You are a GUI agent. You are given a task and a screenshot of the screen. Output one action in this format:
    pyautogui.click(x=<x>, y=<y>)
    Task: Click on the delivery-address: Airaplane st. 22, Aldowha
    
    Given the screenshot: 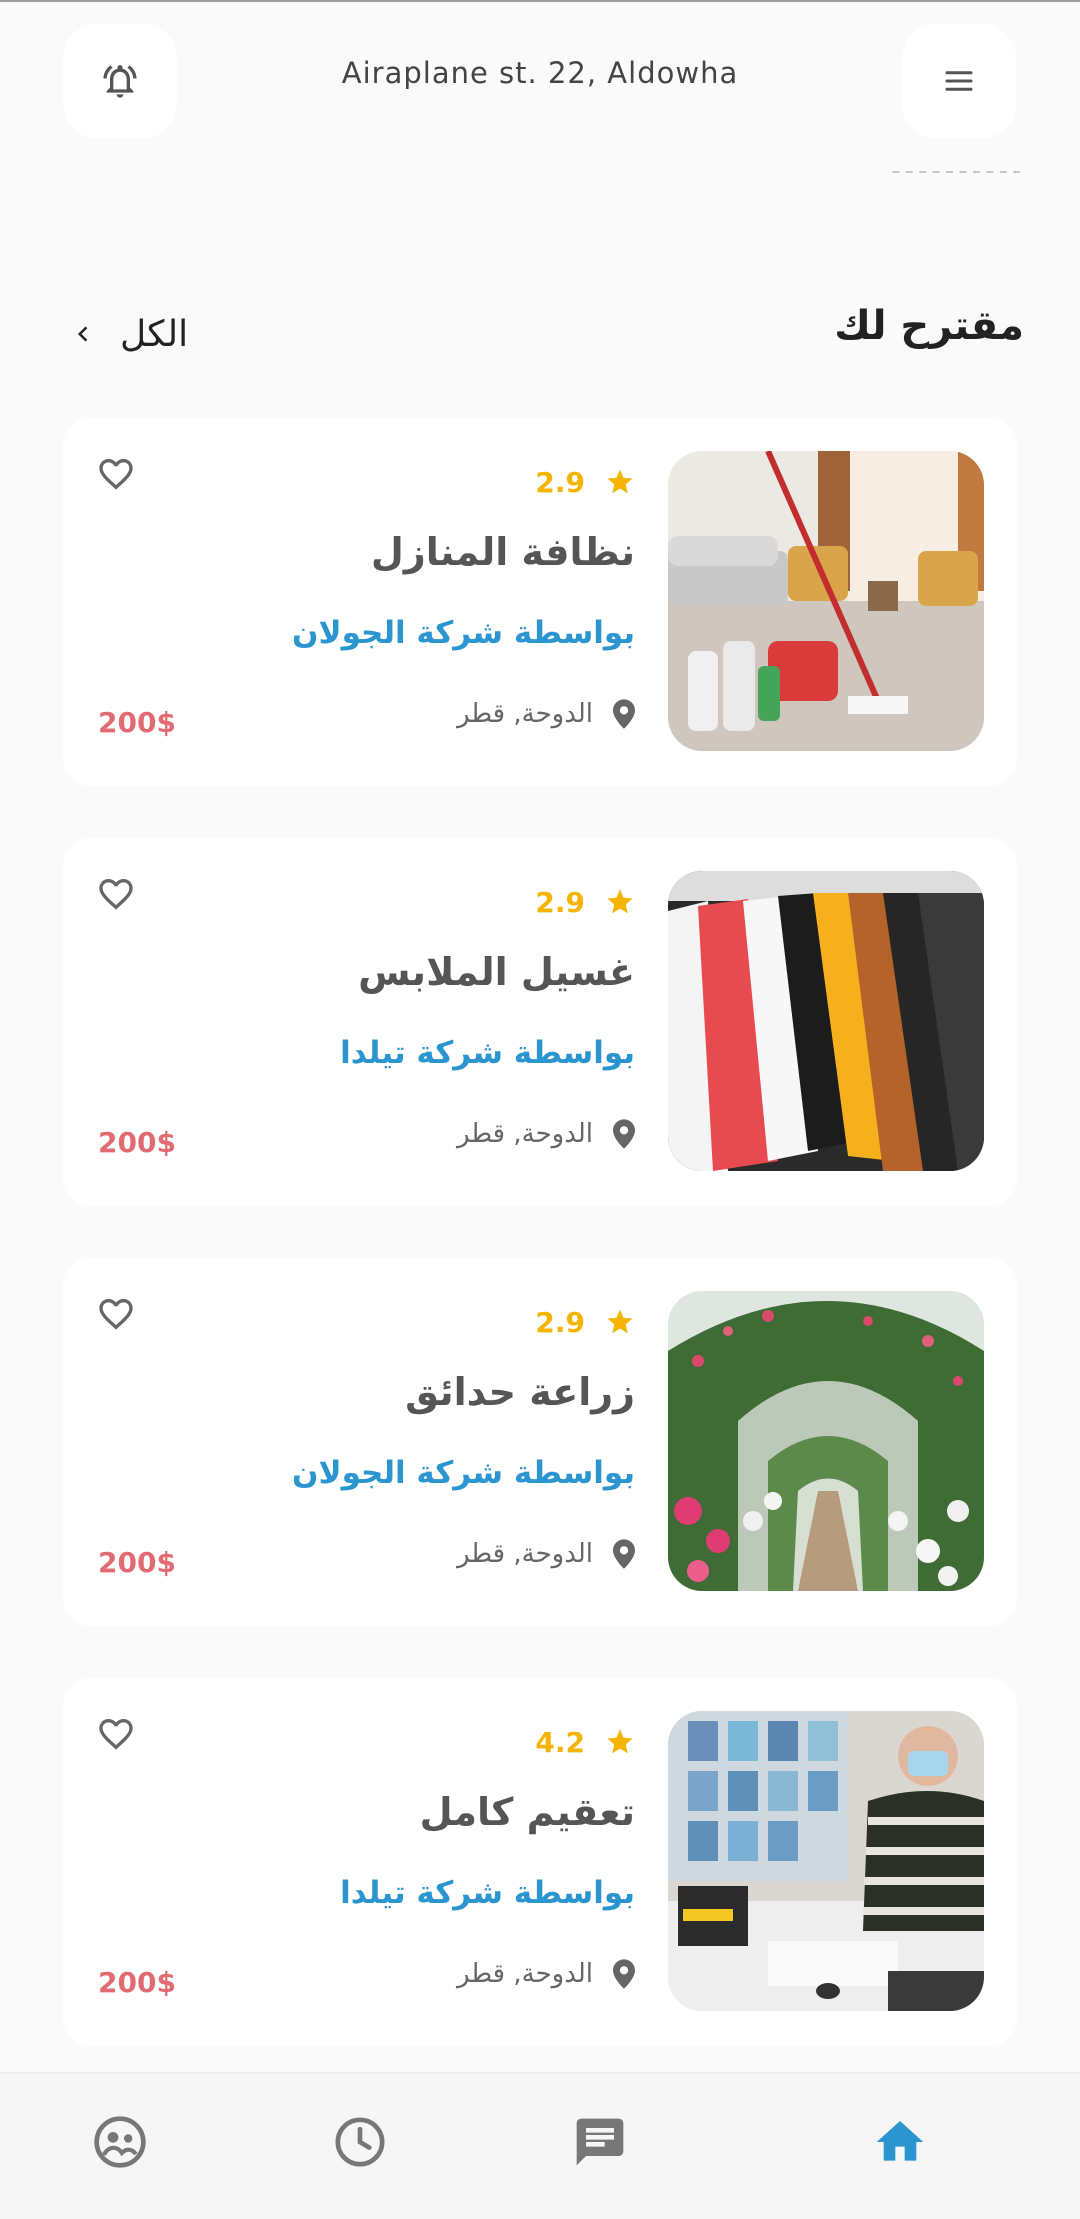 What is the action you would take?
    pyautogui.click(x=540, y=73)
    